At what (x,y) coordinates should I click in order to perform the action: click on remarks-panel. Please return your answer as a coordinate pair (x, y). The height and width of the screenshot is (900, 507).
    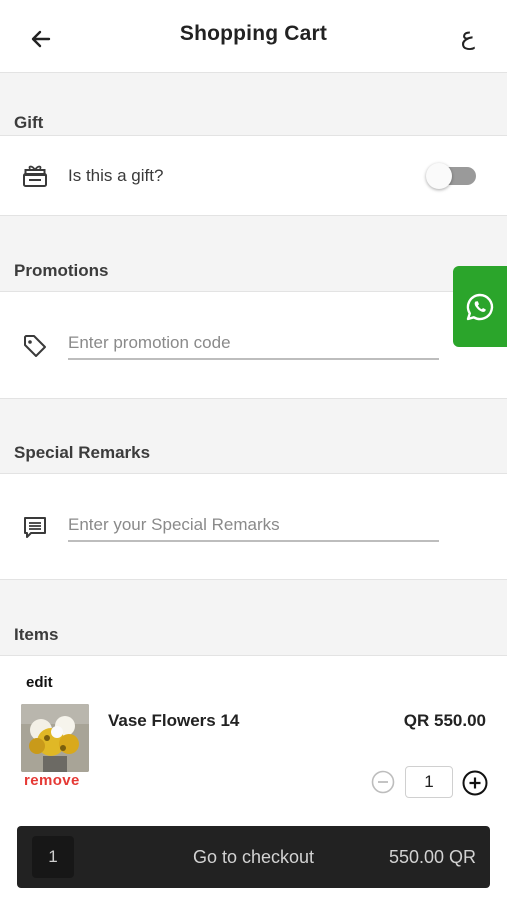
    Looking at the image, I should click on (253, 526).